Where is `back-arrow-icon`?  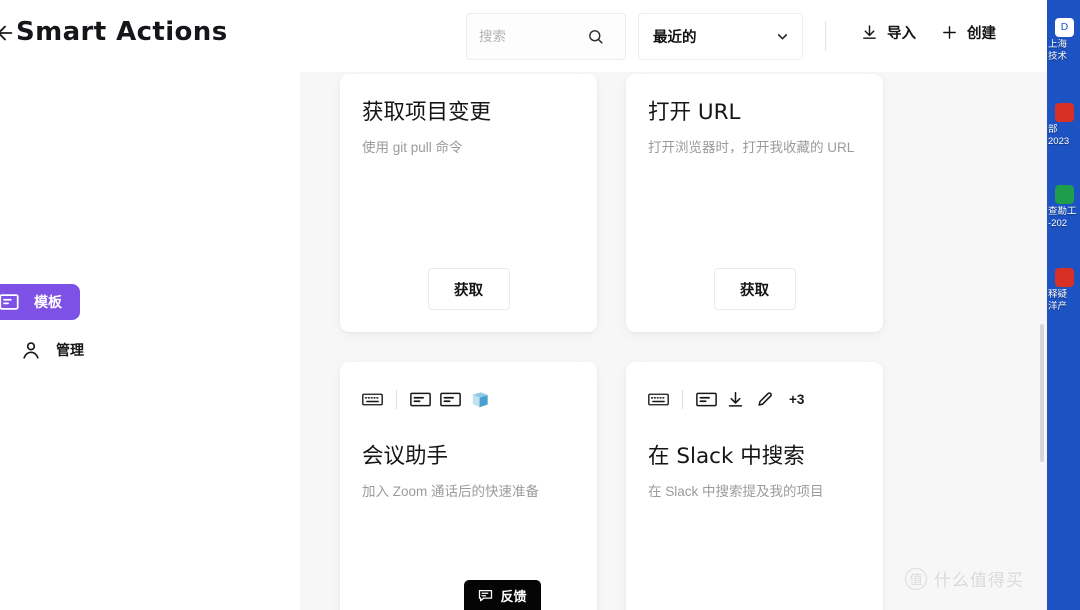
back-arrow-icon is located at coordinates (8, 33).